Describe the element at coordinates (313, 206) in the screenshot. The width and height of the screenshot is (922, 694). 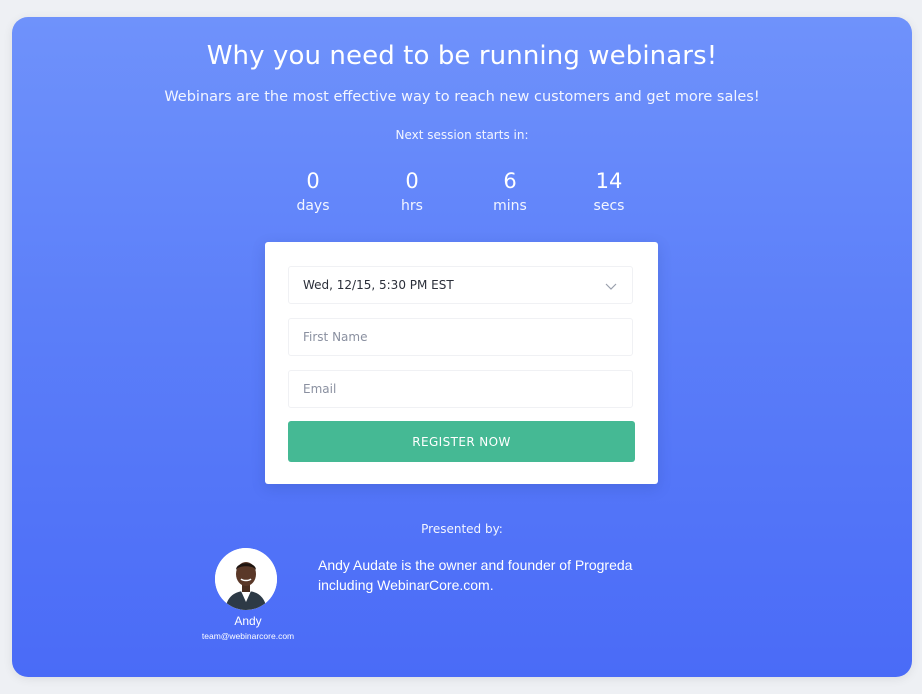
I see `countdown-days-label: days` at that location.